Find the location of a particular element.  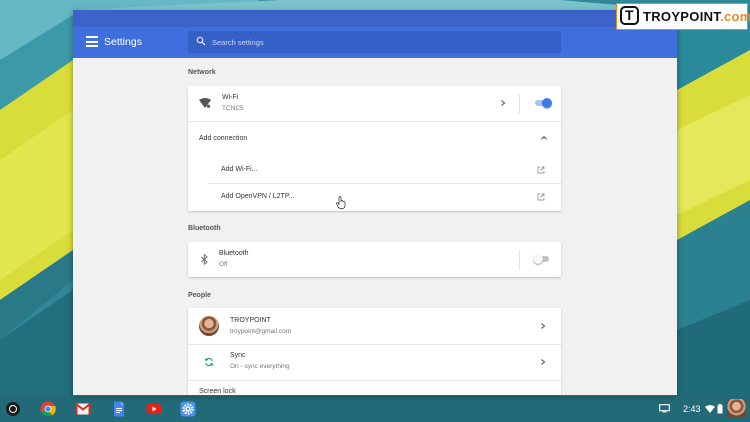

app-bar: Settings is located at coordinates (375, 42).